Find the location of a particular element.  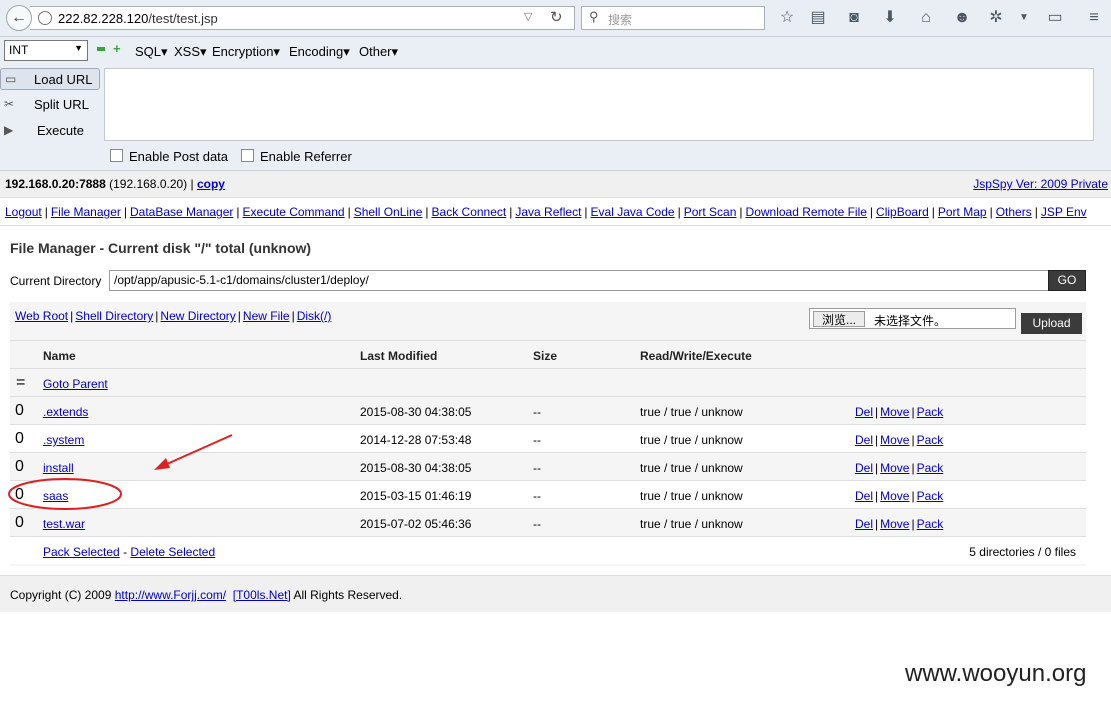

back-button: ← is located at coordinates (19, 18).